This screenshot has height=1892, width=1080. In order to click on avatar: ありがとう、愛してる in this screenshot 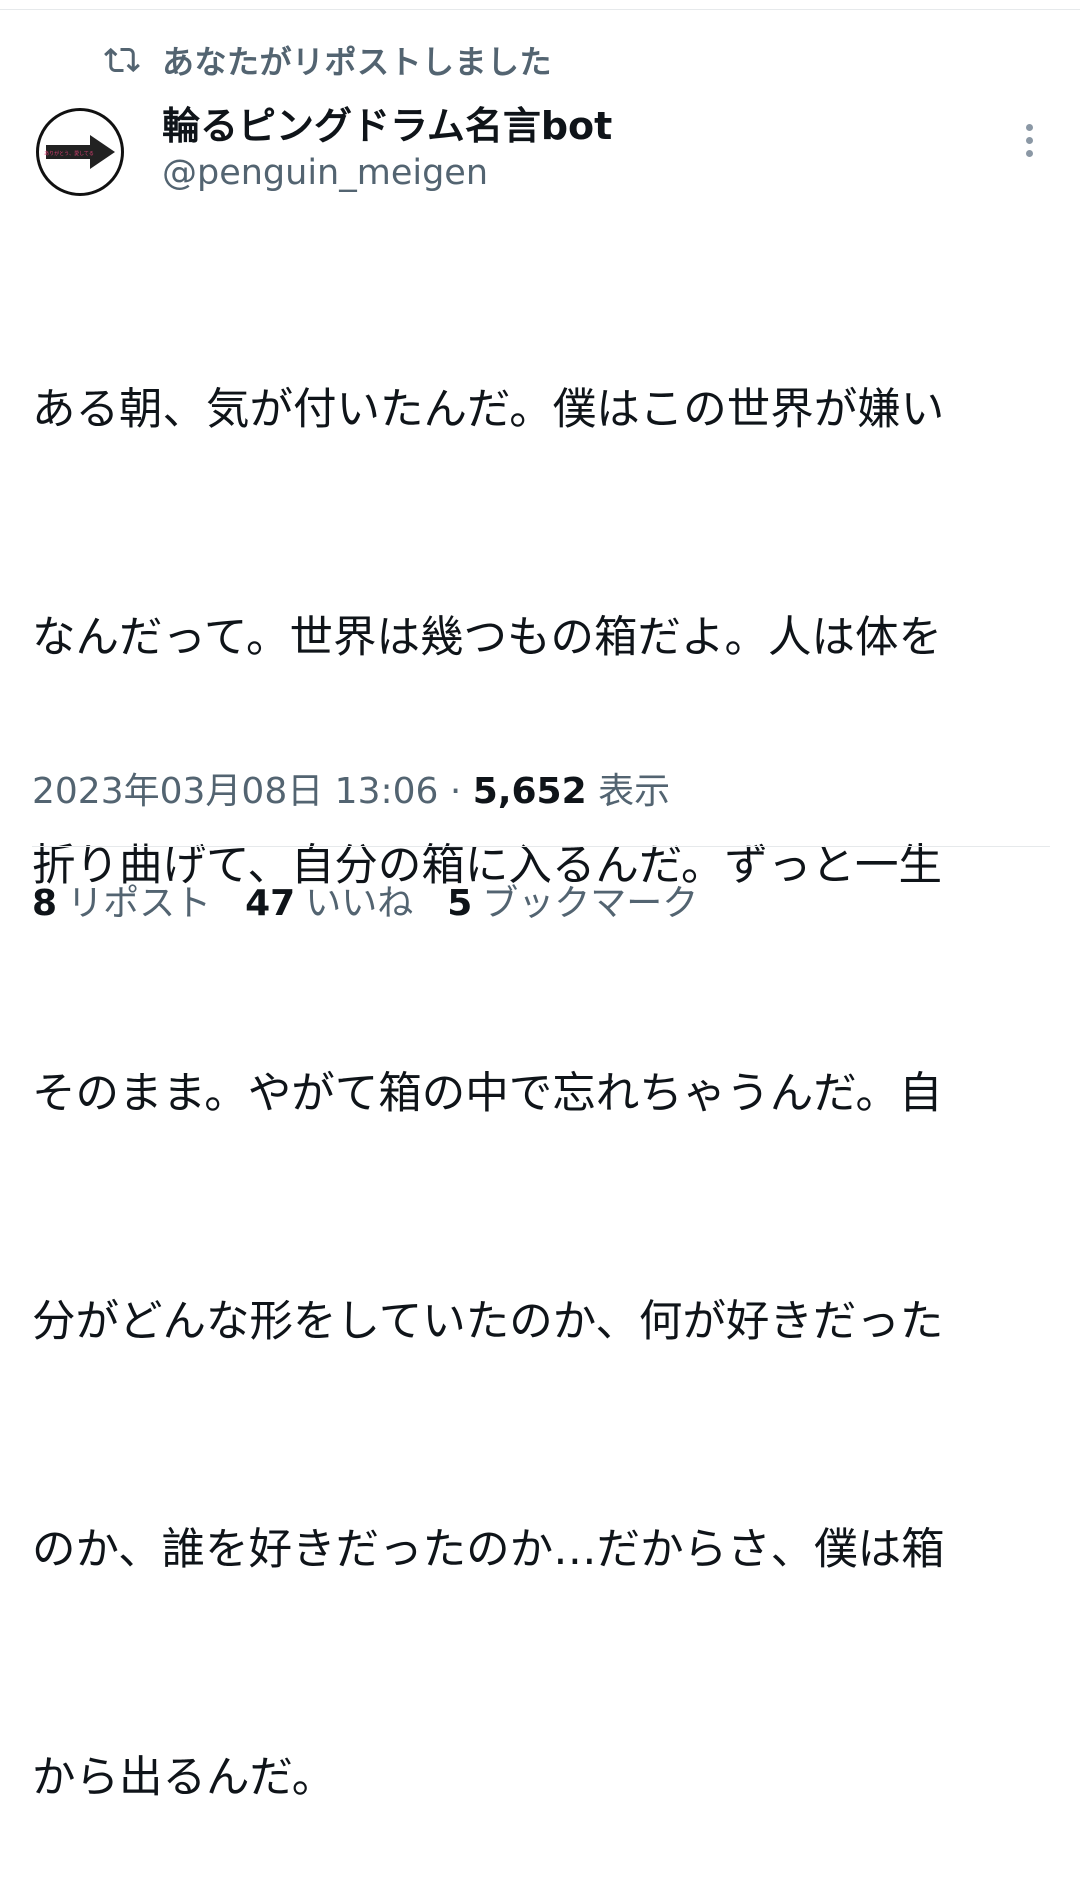, I will do `click(80, 152)`.